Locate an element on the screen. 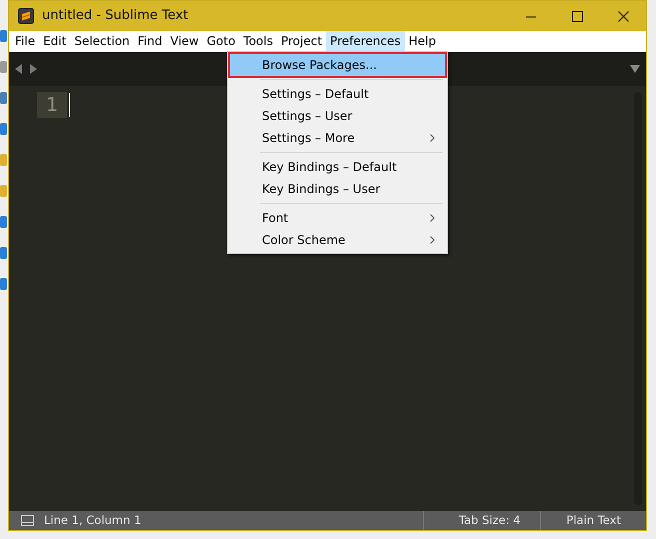  menu-option: Key Bindings – Default is located at coordinates (337, 167).